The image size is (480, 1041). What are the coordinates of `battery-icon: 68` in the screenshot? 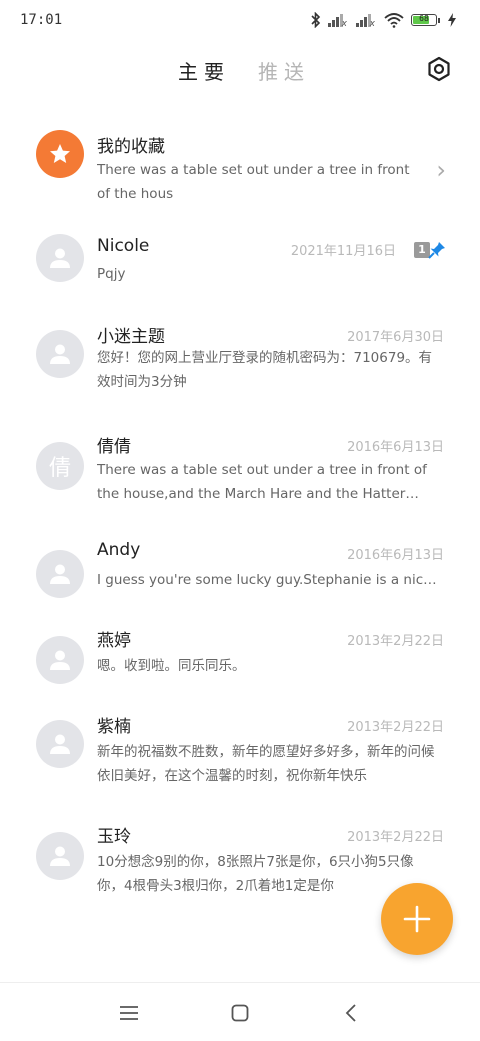 It's located at (425, 20).